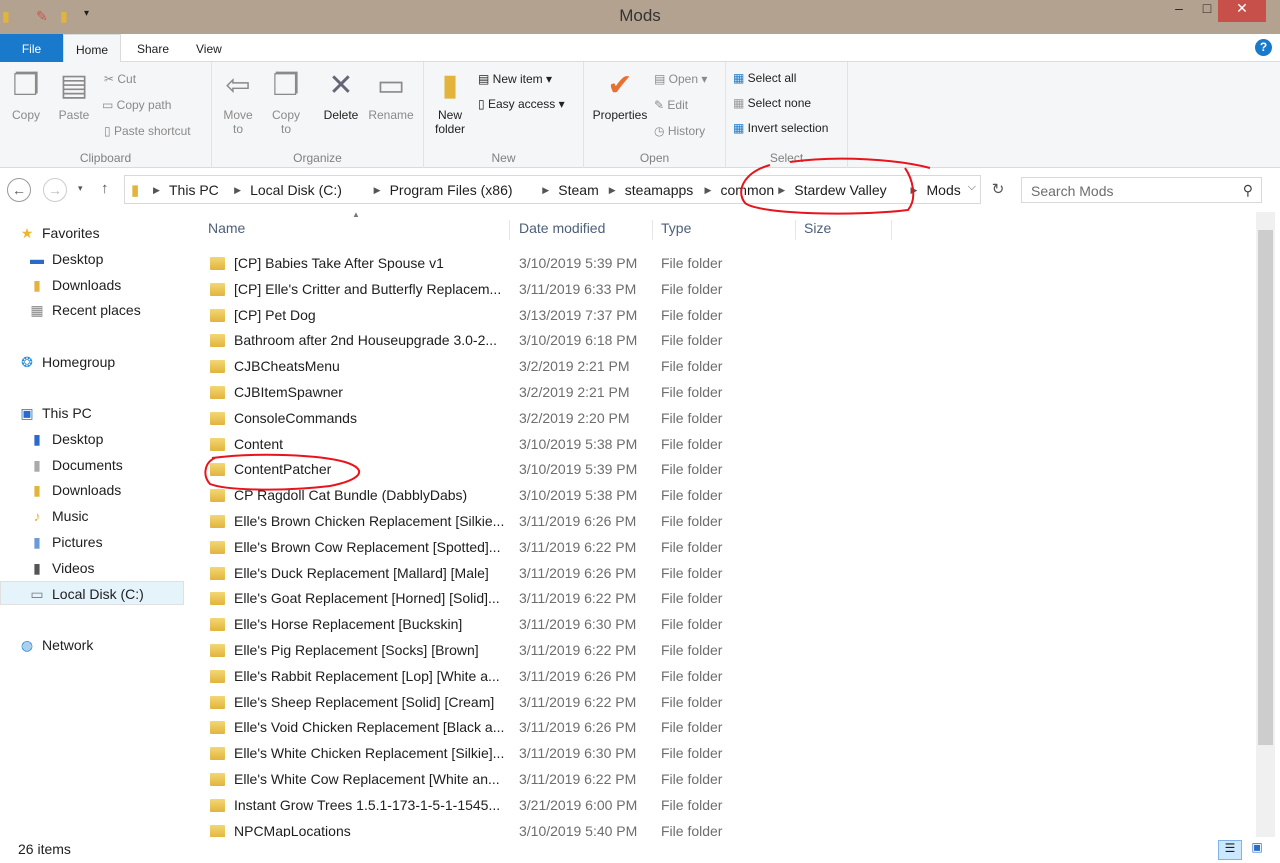 Image resolution: width=1280 pixels, height=863 pixels. I want to click on file-row: [CP] Pet Dog 3/13/2019 7:37 PM File folder, so click(494, 315).